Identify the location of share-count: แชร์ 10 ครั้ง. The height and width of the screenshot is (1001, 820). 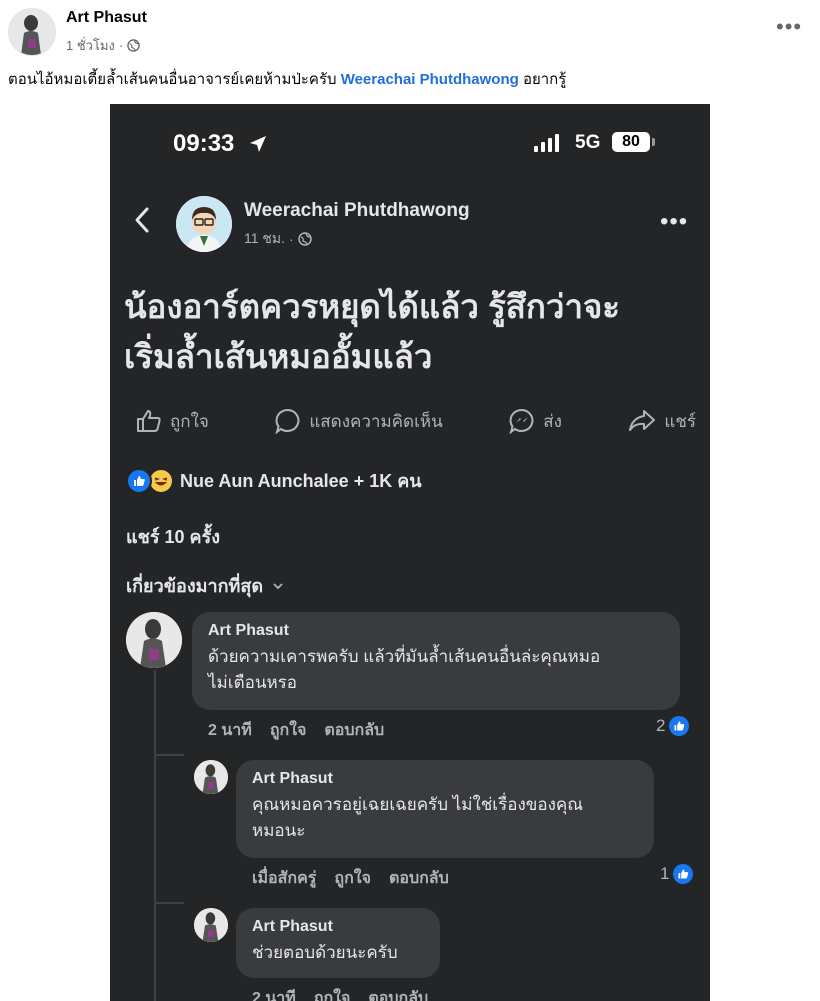
(173, 536).